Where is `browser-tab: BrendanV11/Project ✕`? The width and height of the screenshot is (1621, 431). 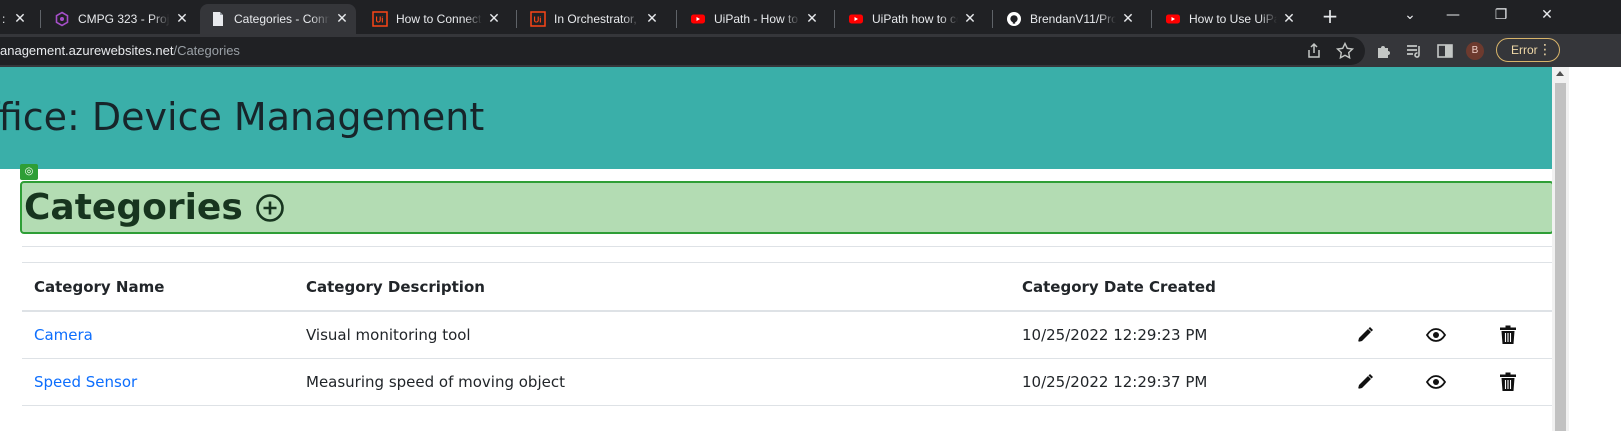
browser-tab: BrendanV11/Project ✕ is located at coordinates (1069, 19).